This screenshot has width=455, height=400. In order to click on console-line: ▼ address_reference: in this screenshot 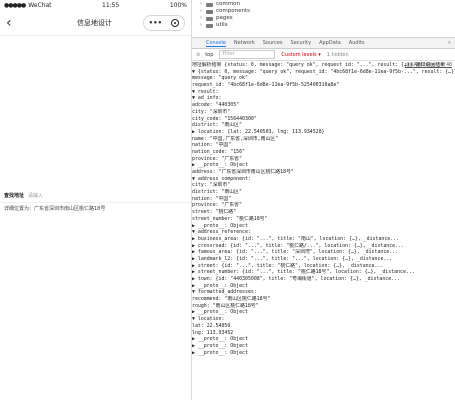, I will do `click(323, 232)`.